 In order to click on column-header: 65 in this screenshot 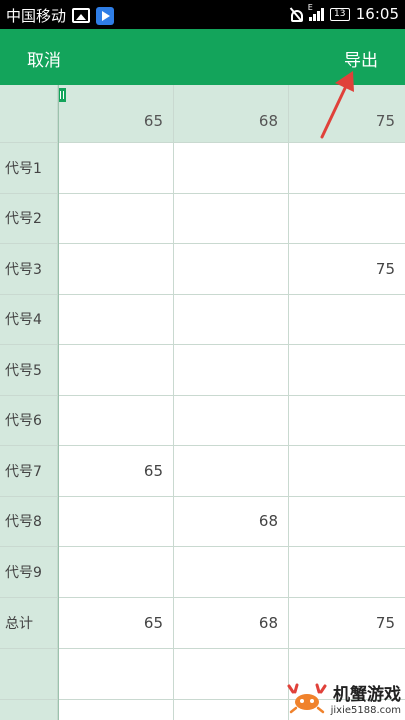, I will do `click(115, 113)`.